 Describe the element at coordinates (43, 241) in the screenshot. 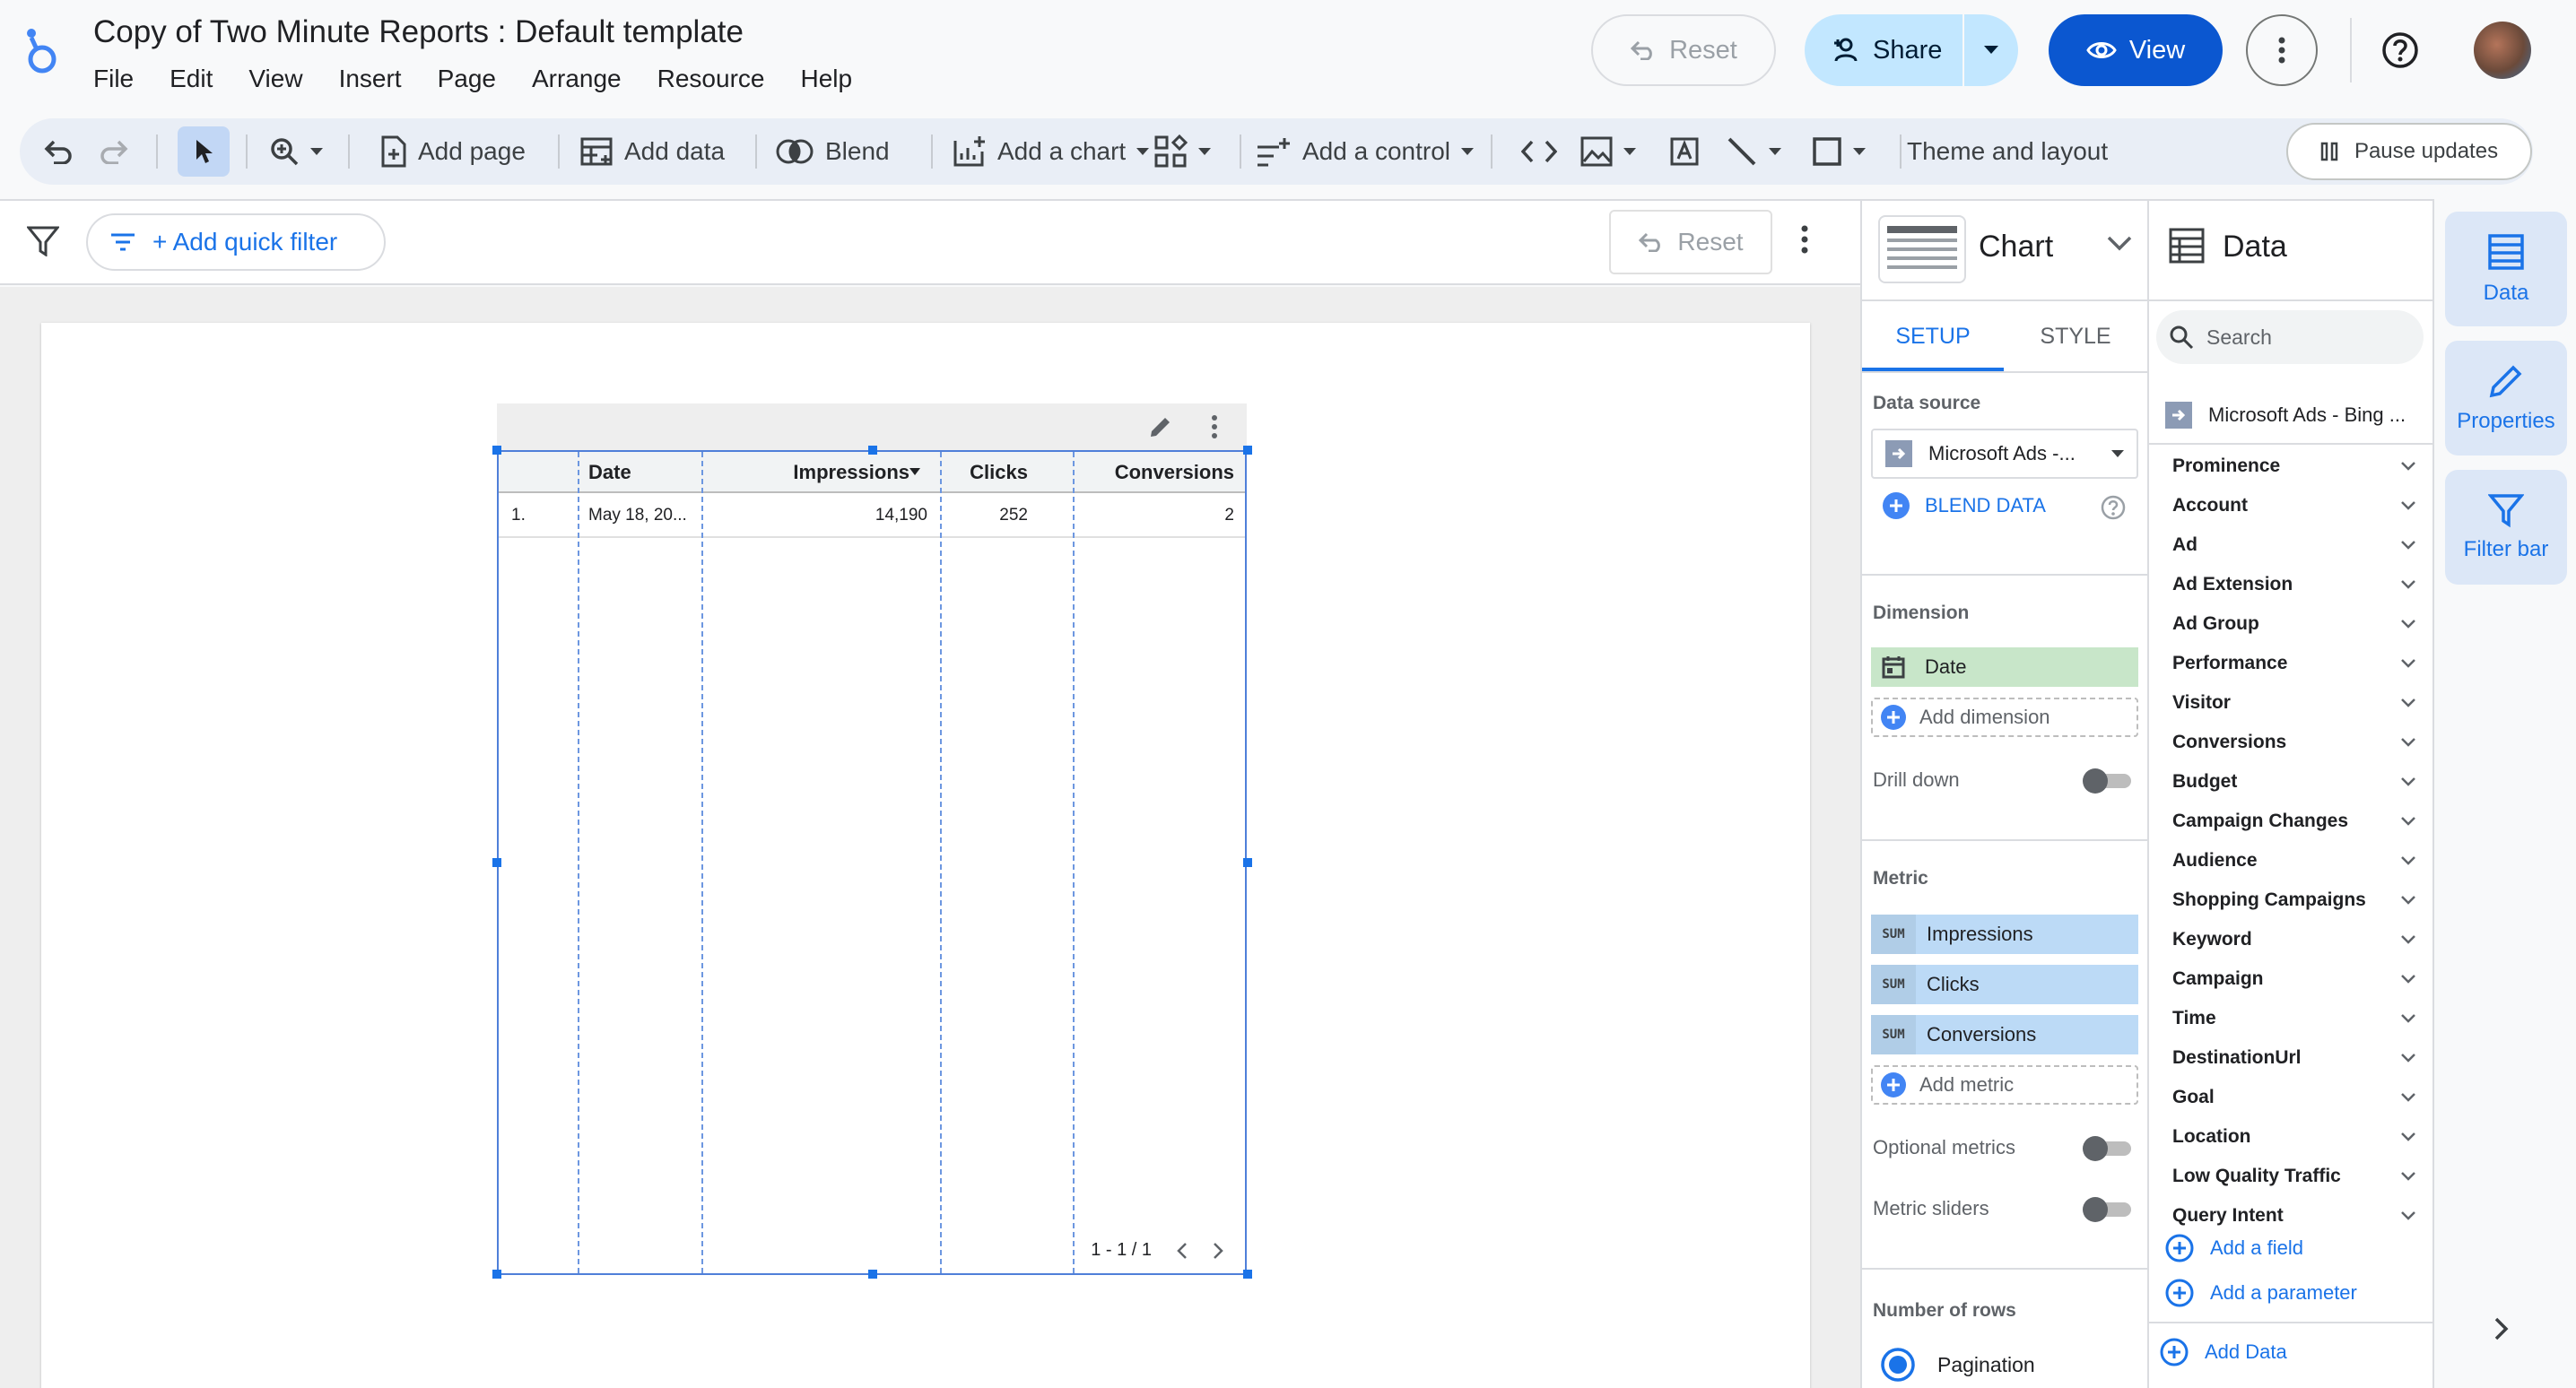

I see `filter-icon` at that location.